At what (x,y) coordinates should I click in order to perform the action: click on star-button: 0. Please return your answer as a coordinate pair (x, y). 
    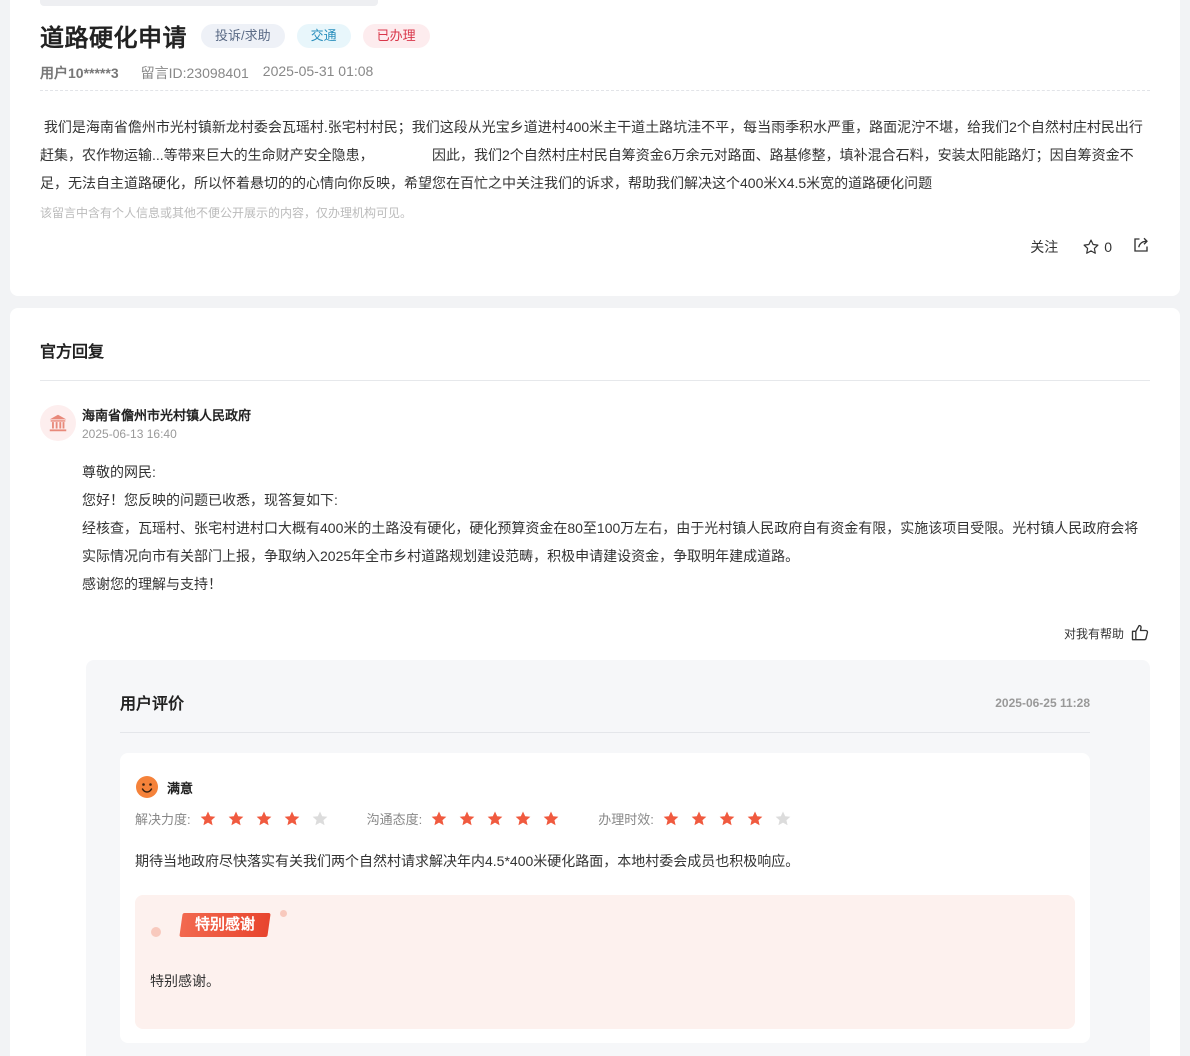
    Looking at the image, I should click on (1097, 247).